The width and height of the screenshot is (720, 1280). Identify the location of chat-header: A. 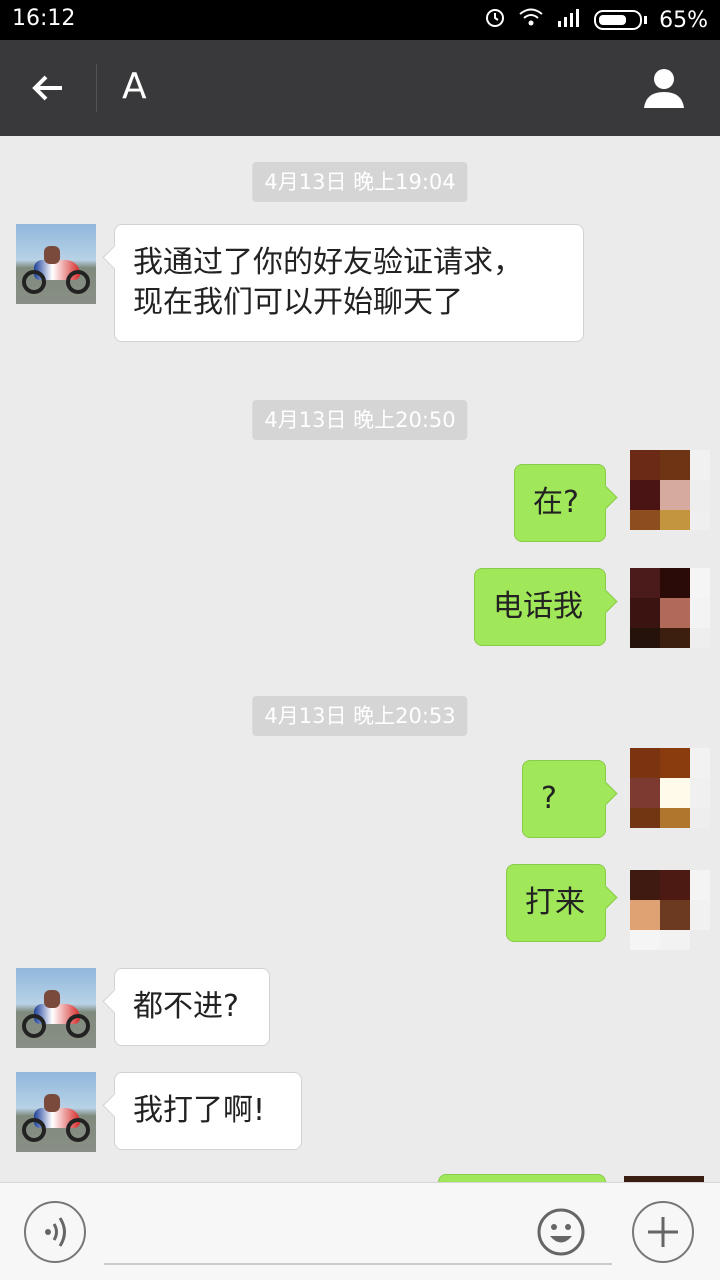
(360, 88).